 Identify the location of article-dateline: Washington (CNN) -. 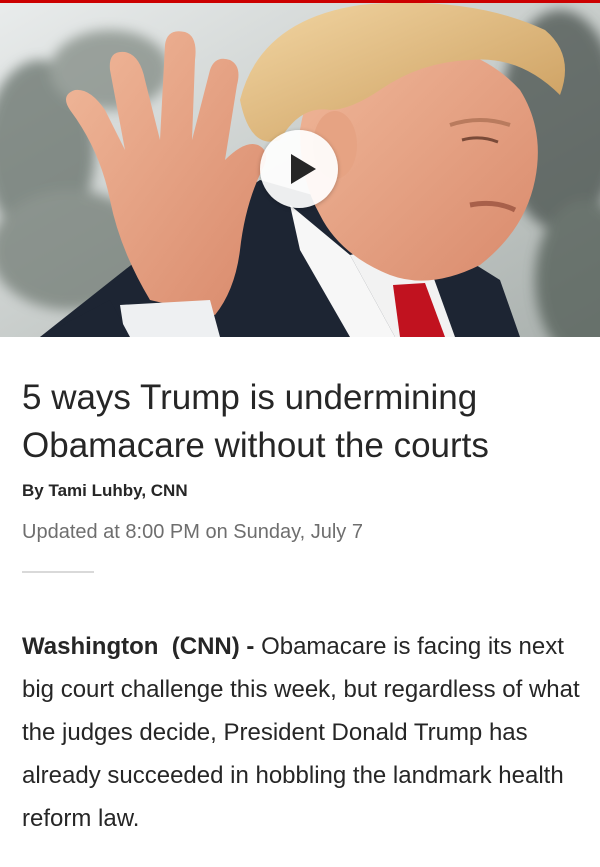
(142, 646).